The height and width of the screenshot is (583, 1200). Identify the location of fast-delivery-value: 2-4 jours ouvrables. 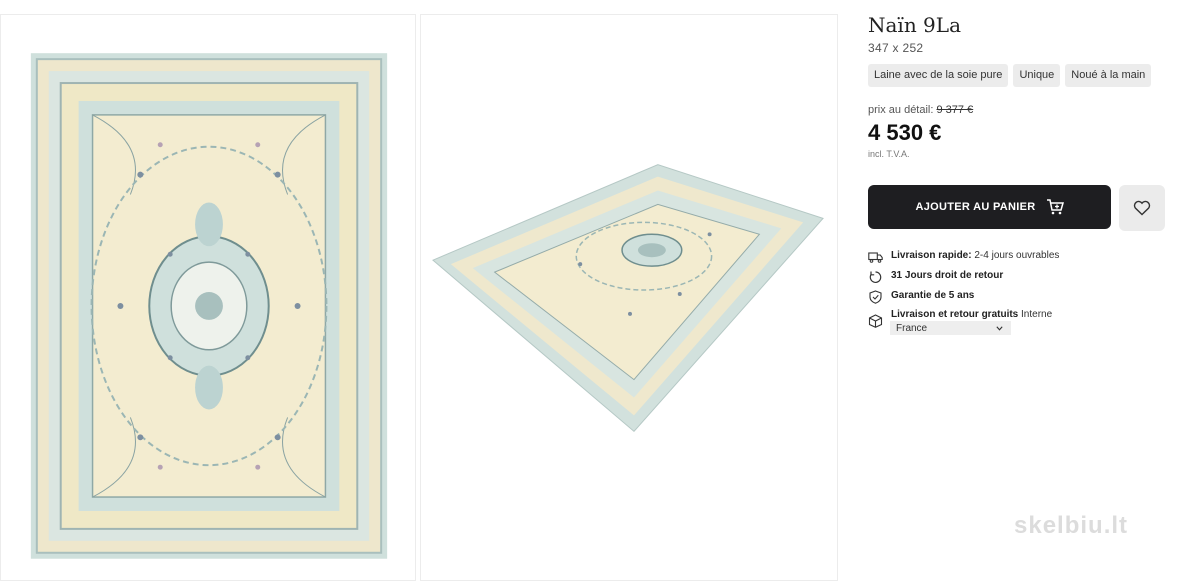
(1017, 255).